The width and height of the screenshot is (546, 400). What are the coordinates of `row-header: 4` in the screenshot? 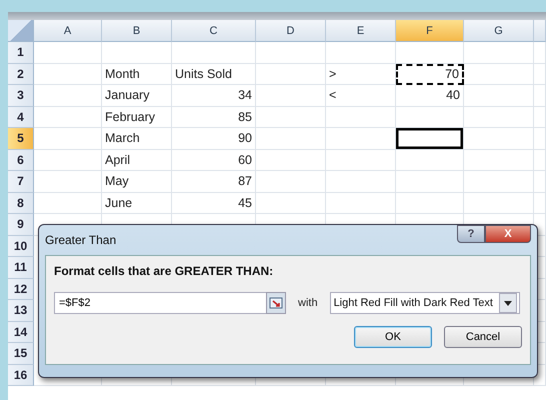 It's located at (21, 117).